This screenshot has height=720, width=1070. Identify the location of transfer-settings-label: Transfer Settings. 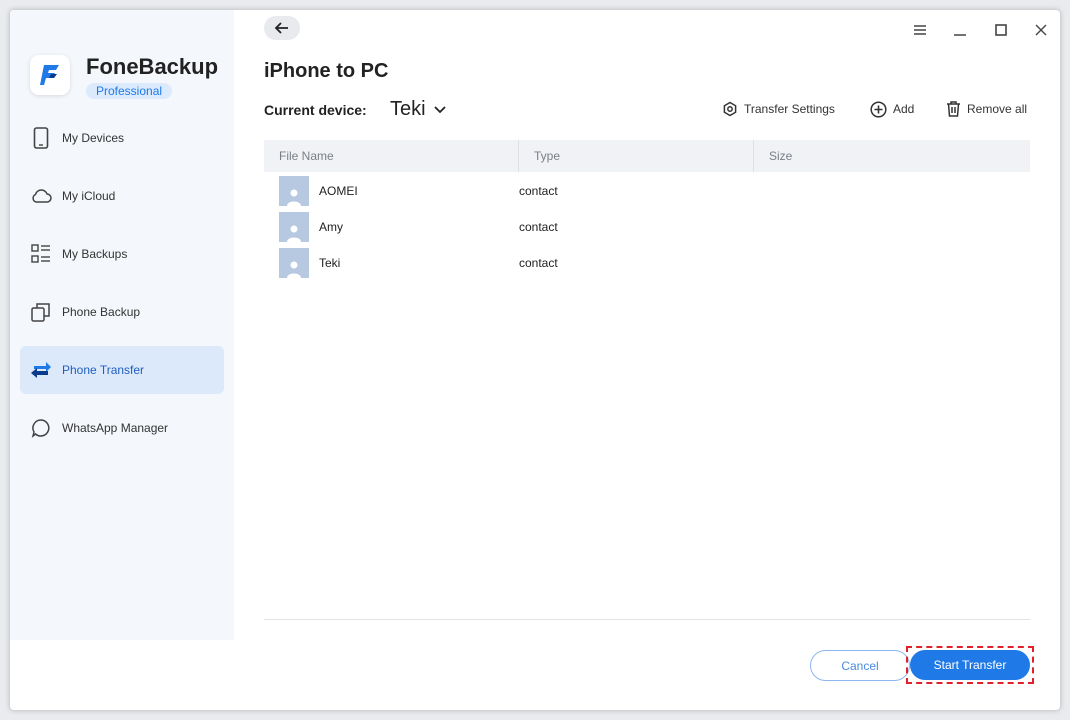
(789, 109).